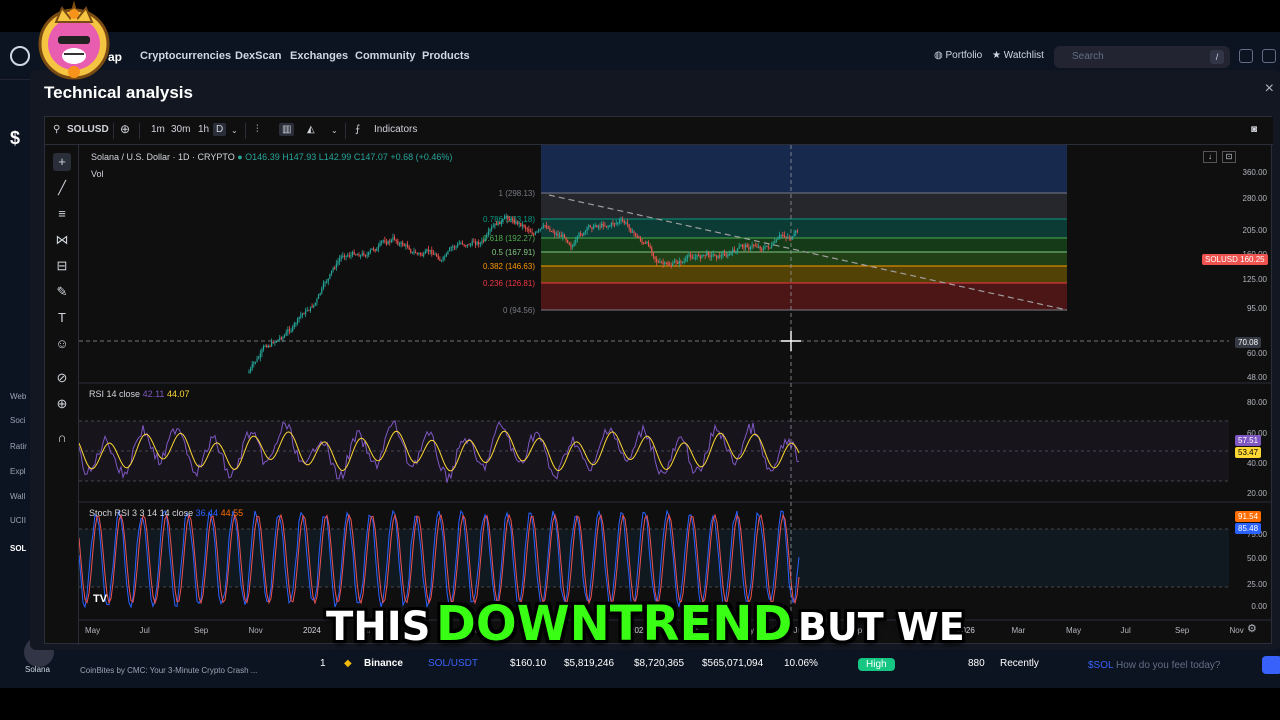  What do you see at coordinates (158, 129) in the screenshot?
I see `interval-1m: 1m` at bounding box center [158, 129].